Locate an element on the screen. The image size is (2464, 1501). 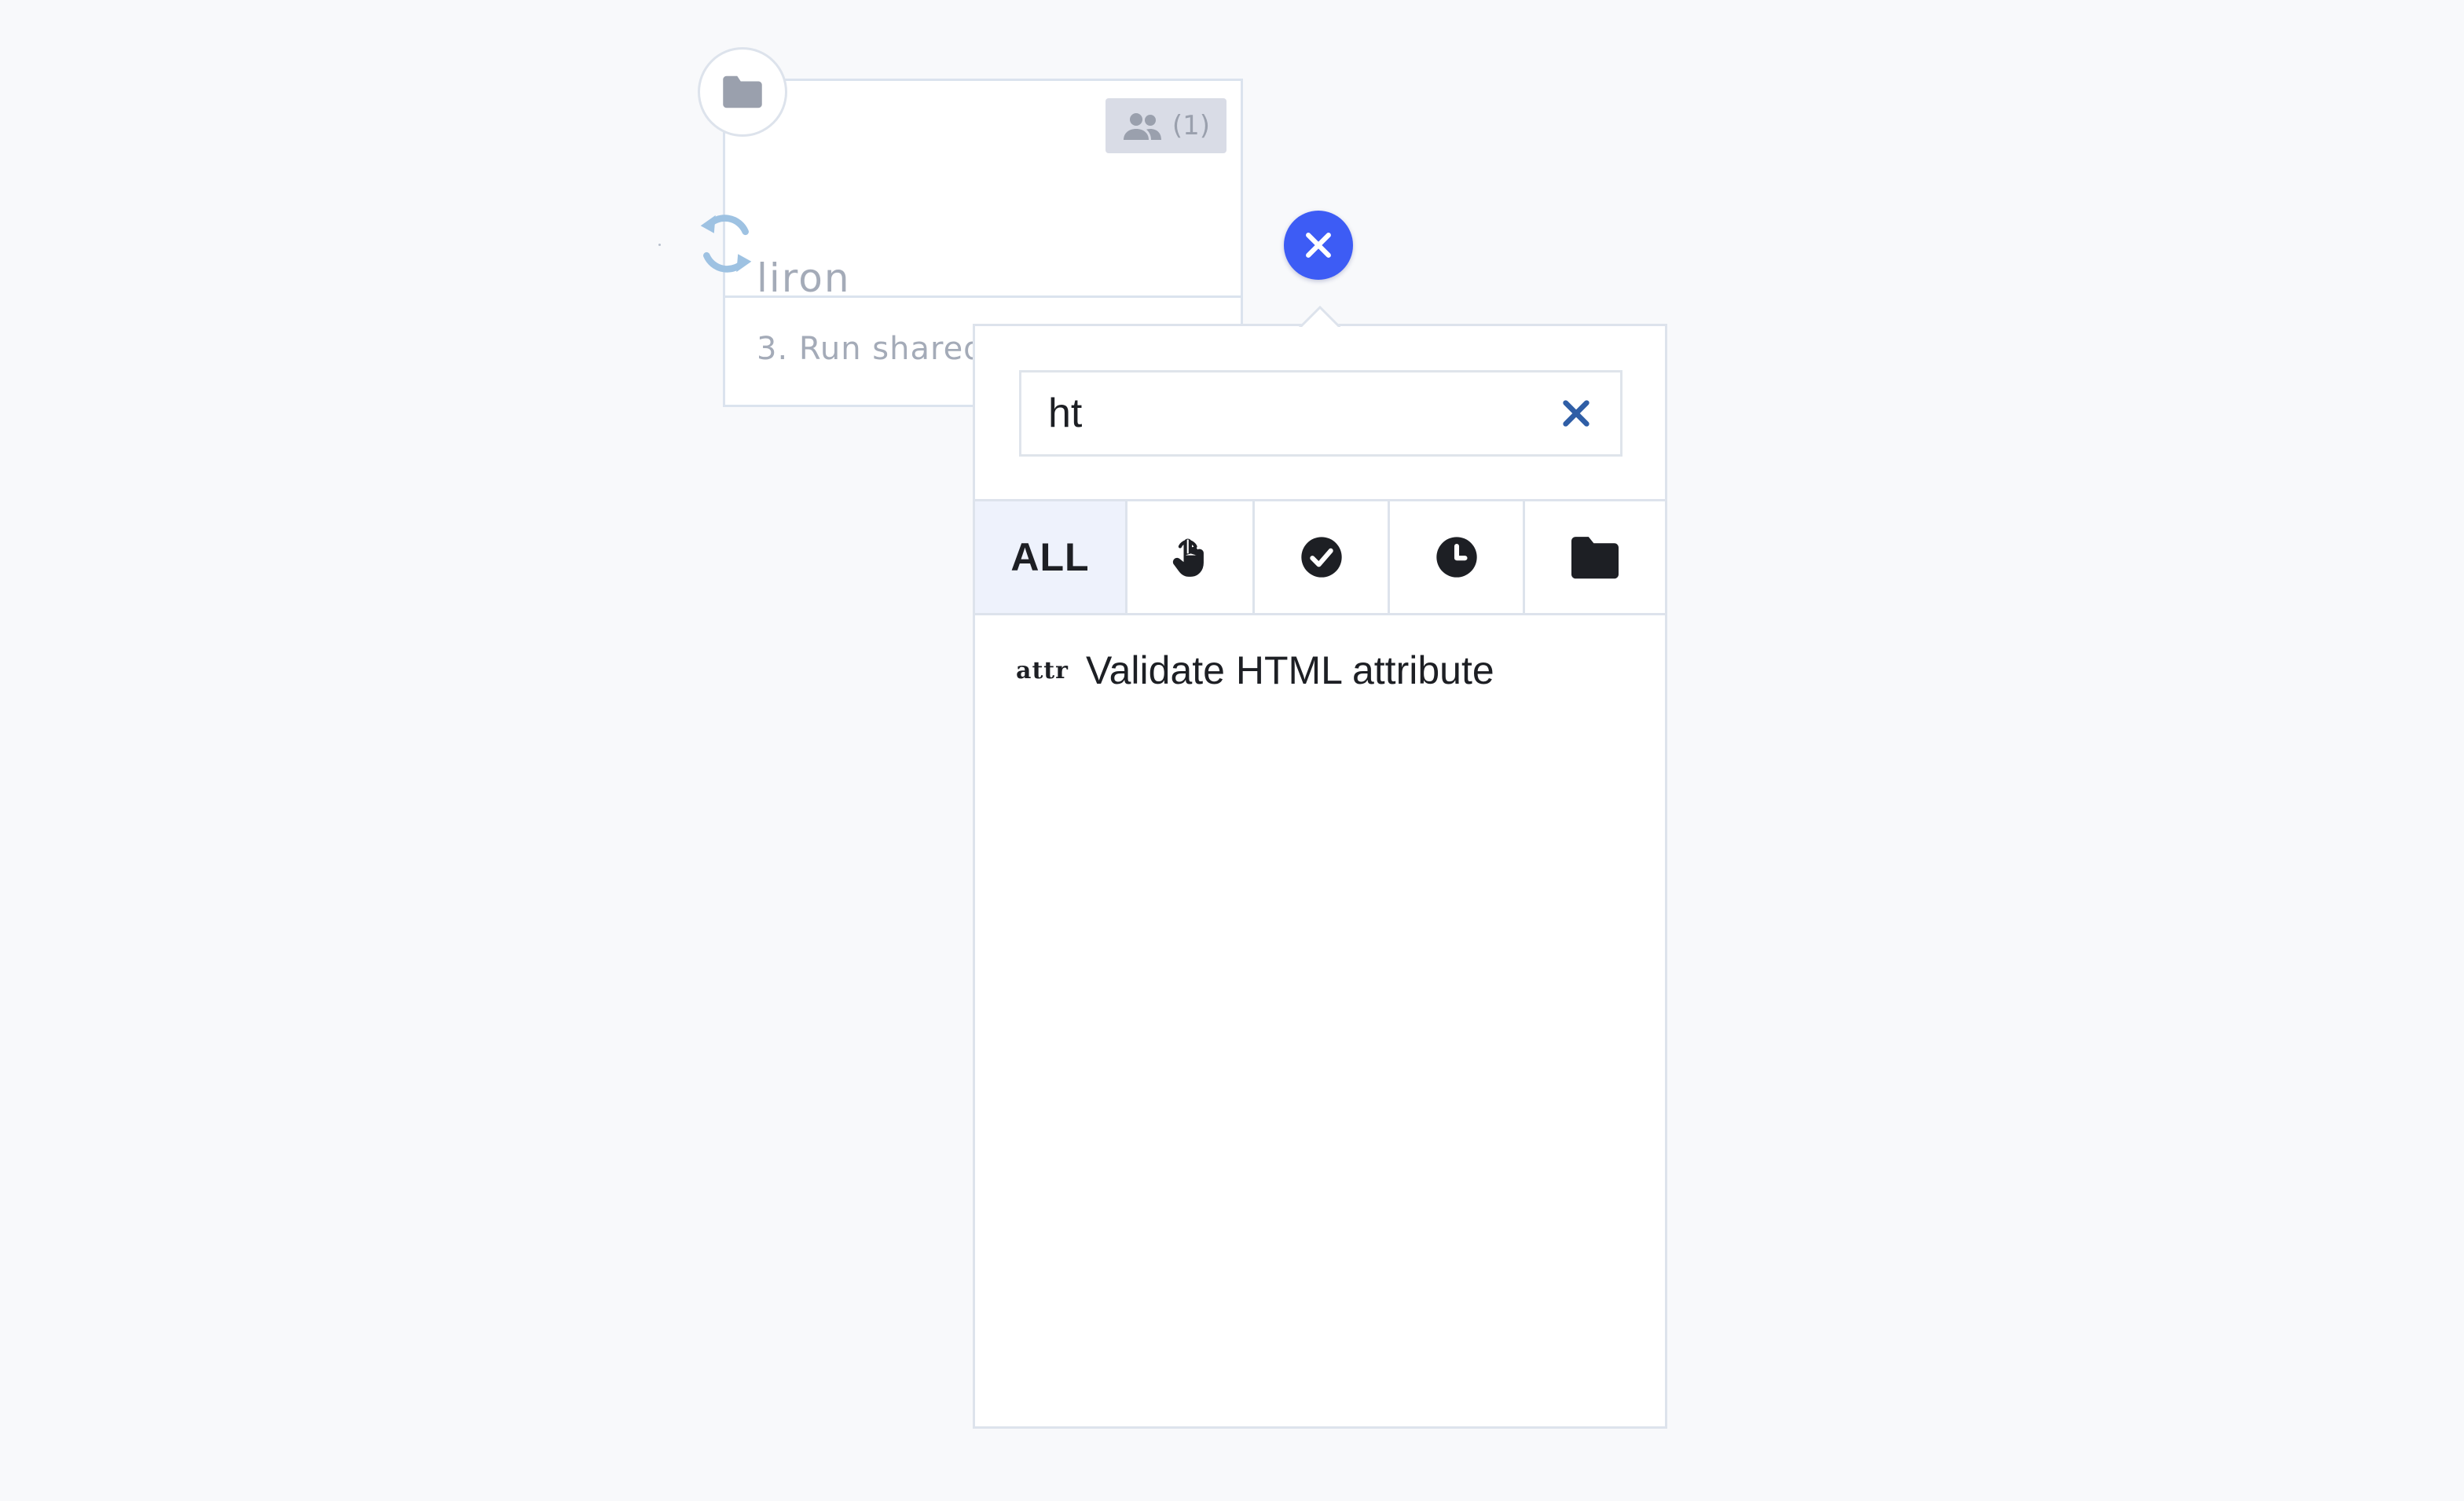
search-box is located at coordinates (1320, 413).